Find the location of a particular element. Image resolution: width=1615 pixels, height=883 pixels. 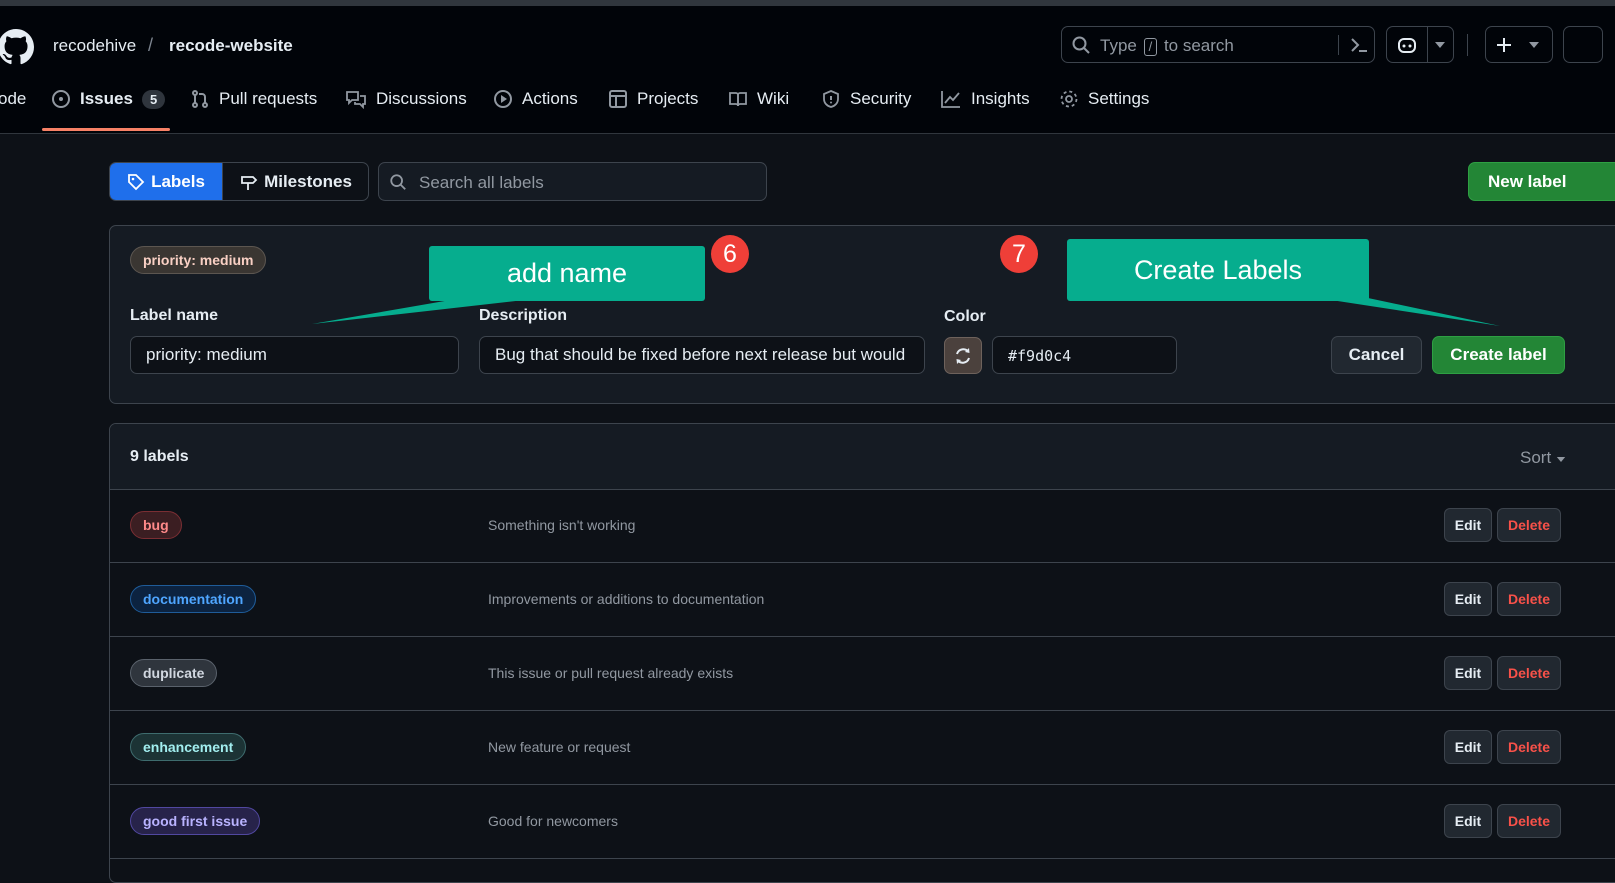

labels-count: 9 labels is located at coordinates (159, 456).